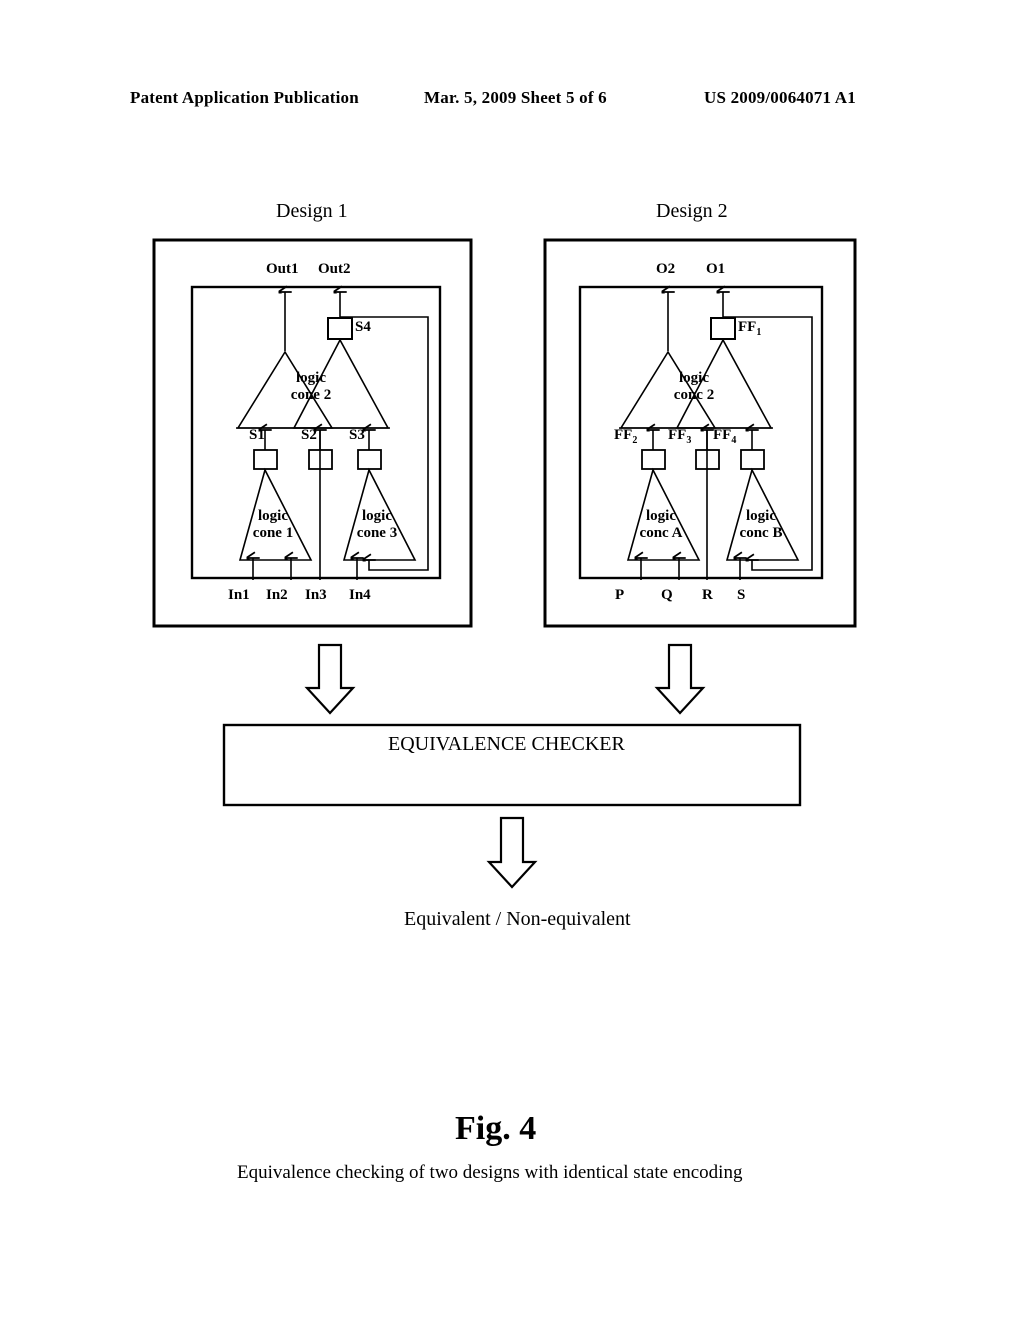 This screenshot has height=1320, width=1024. I want to click on design1-cone3-line1: logic, so click(377, 516).